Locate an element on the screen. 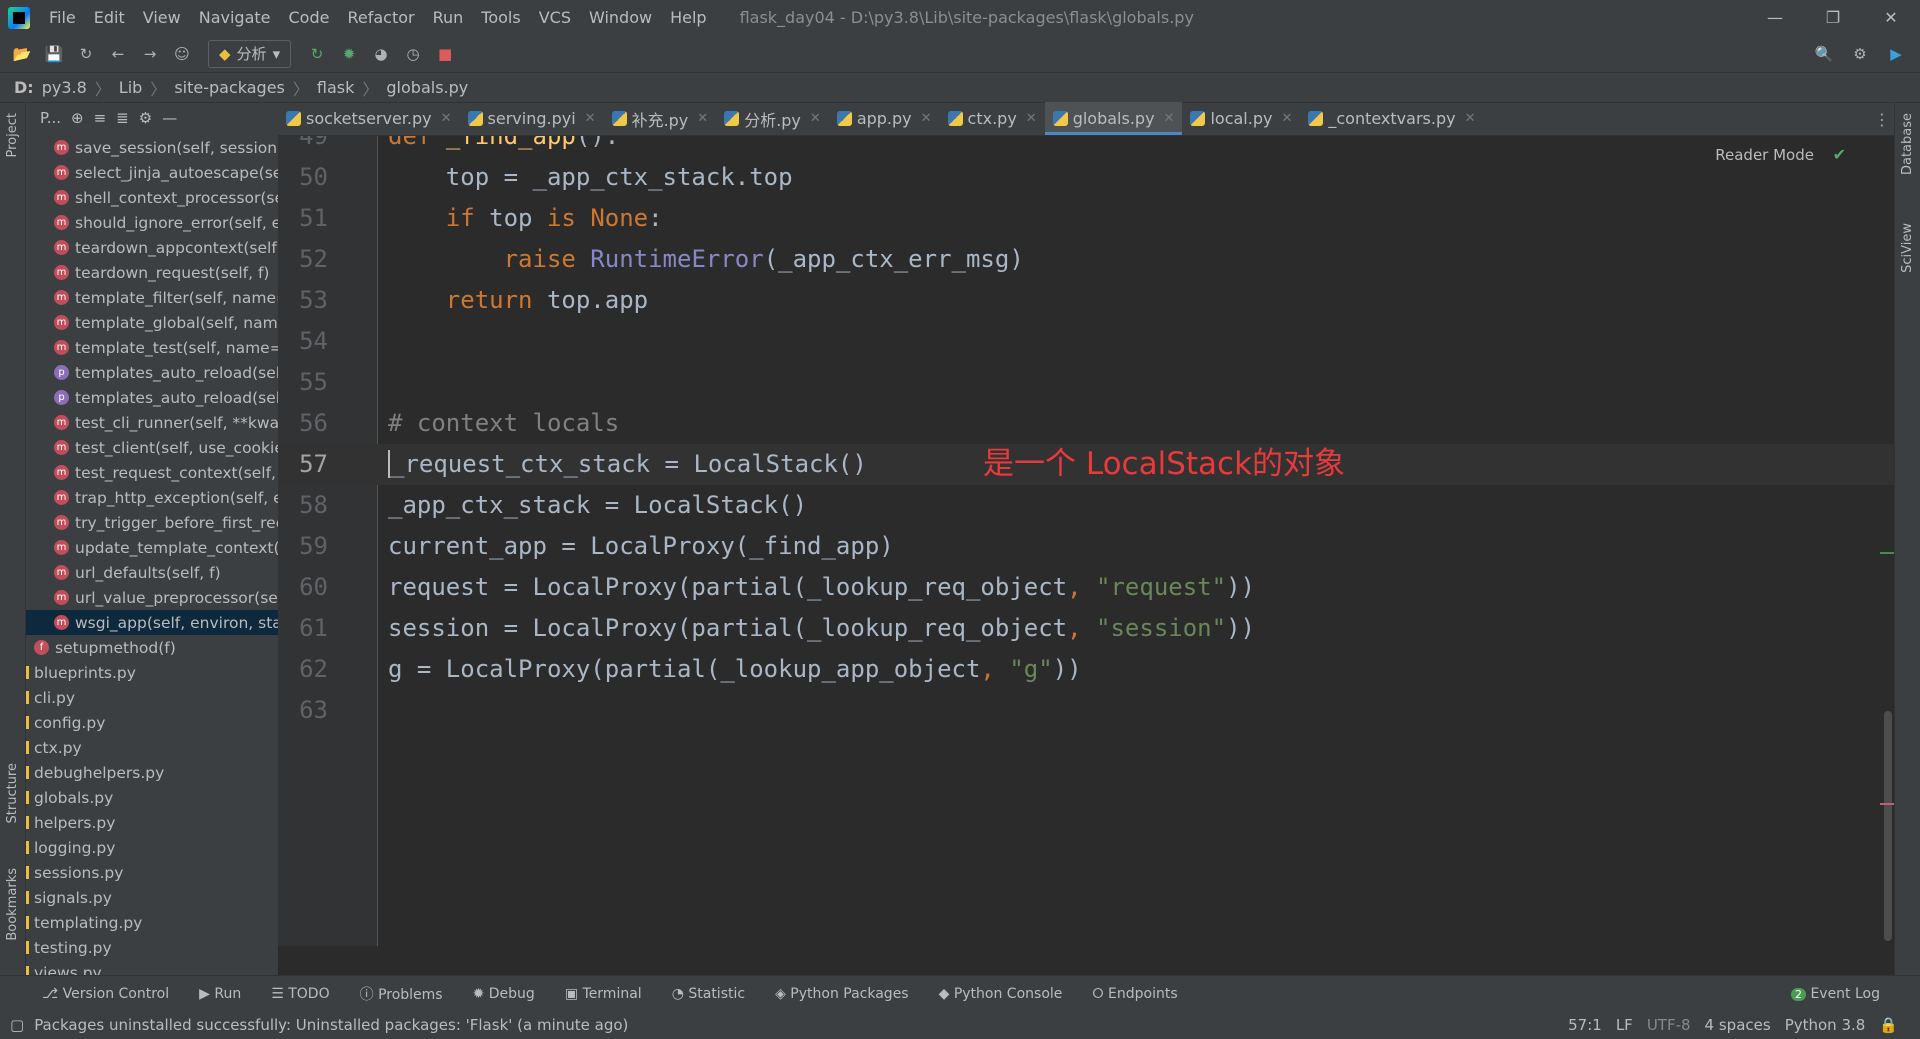  tree-method-item: m test_cli_runner(self, **kwarg is located at coordinates (152, 422).